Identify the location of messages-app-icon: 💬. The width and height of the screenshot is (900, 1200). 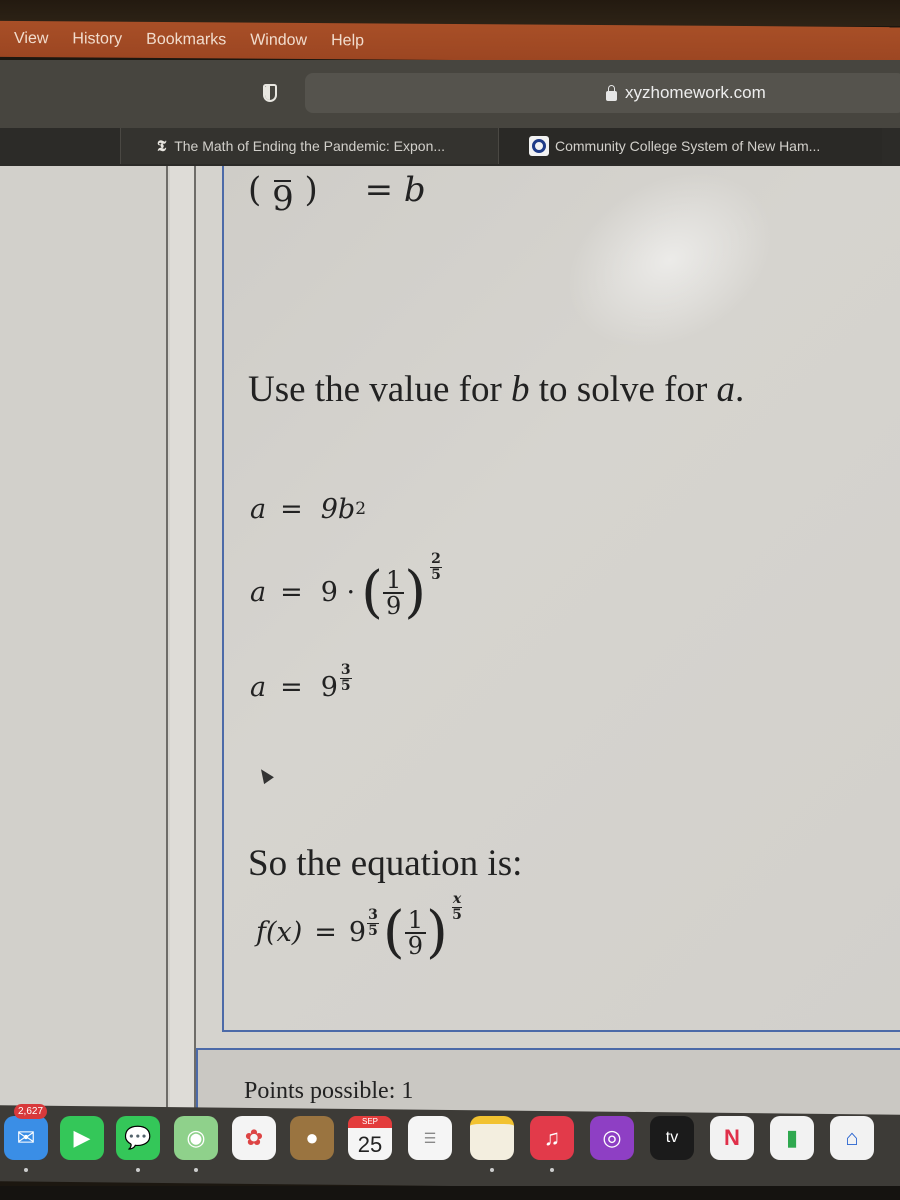
(138, 1138).